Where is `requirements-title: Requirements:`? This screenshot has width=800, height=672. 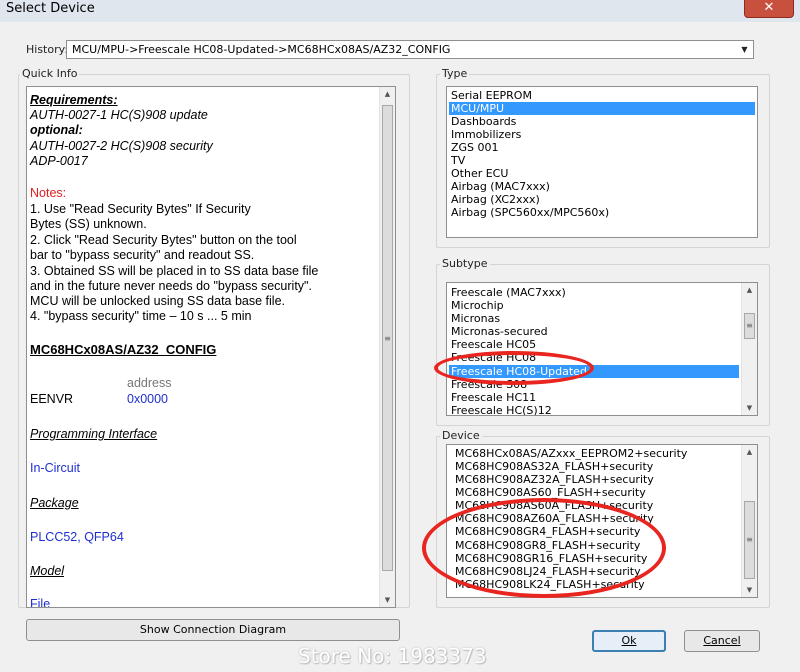
requirements-title: Requirements: is located at coordinates (74, 100).